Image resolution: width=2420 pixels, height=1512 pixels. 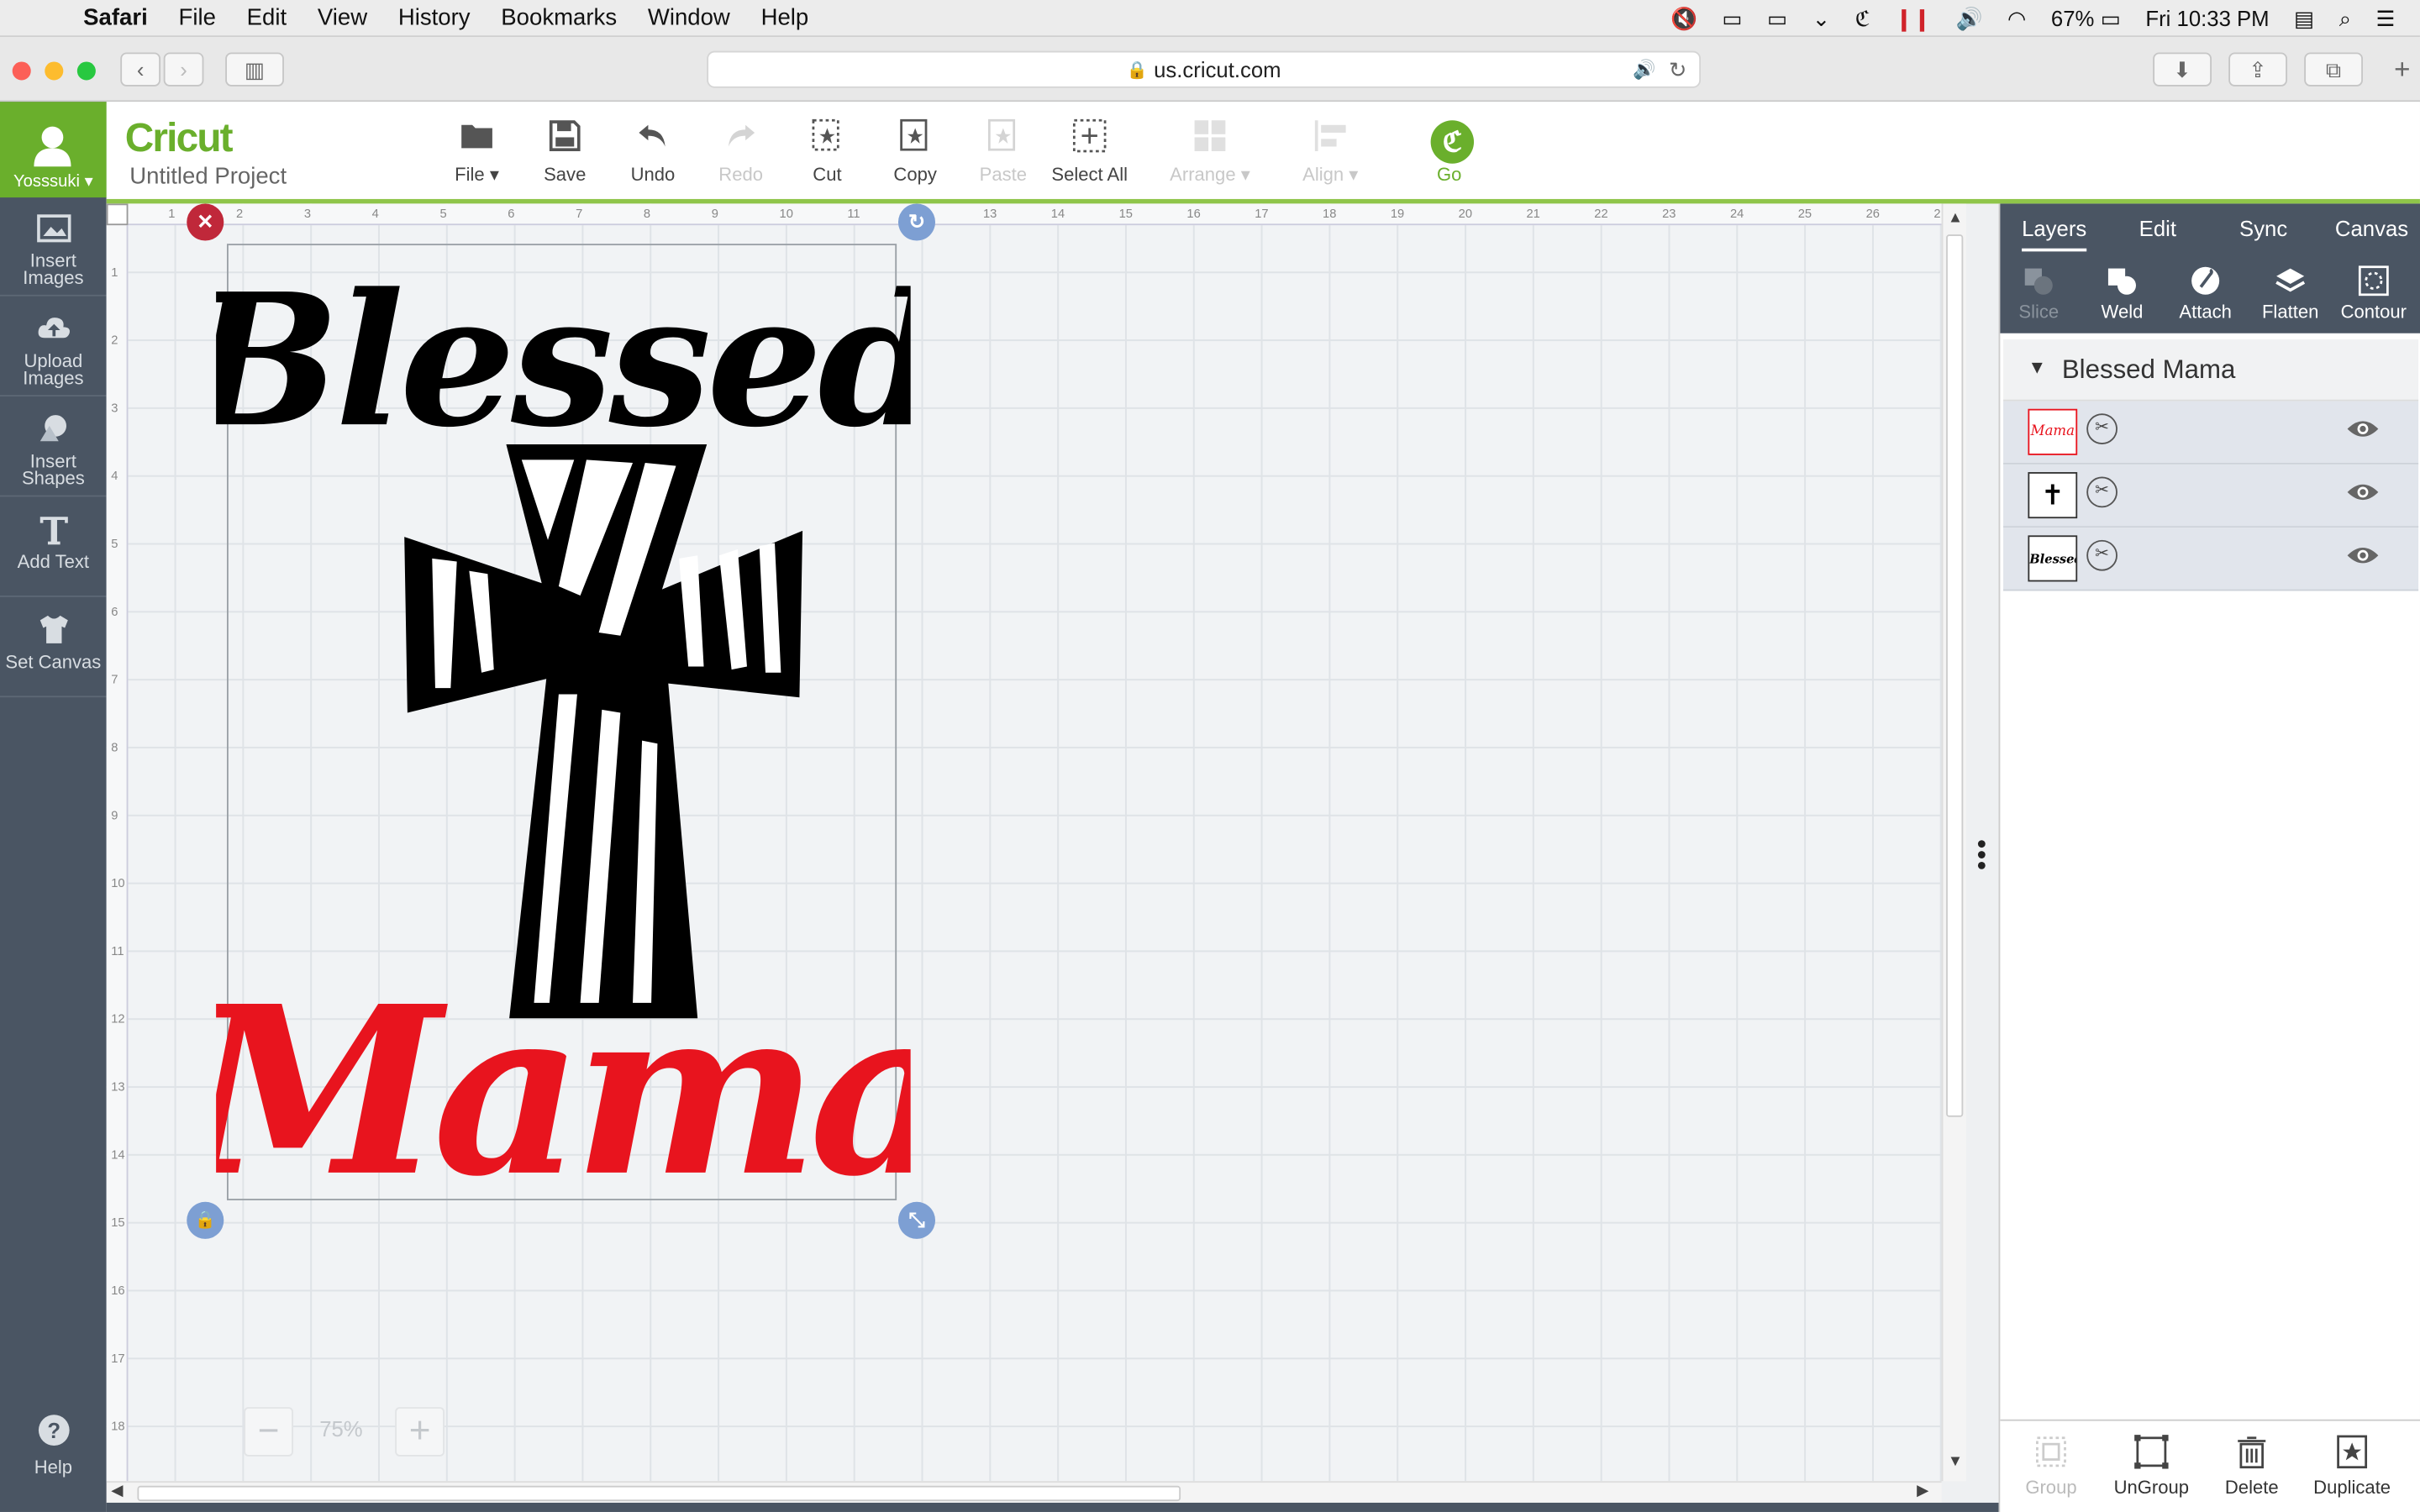 What do you see at coordinates (22, 71) in the screenshot?
I see `close-window-button` at bounding box center [22, 71].